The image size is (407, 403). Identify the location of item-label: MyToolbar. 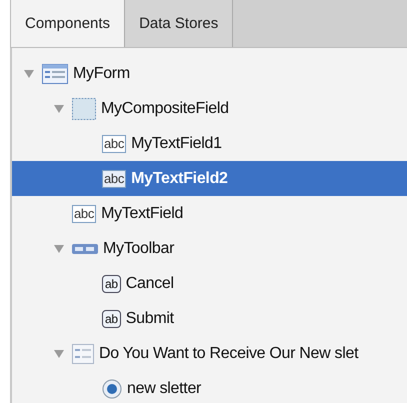
(138, 249).